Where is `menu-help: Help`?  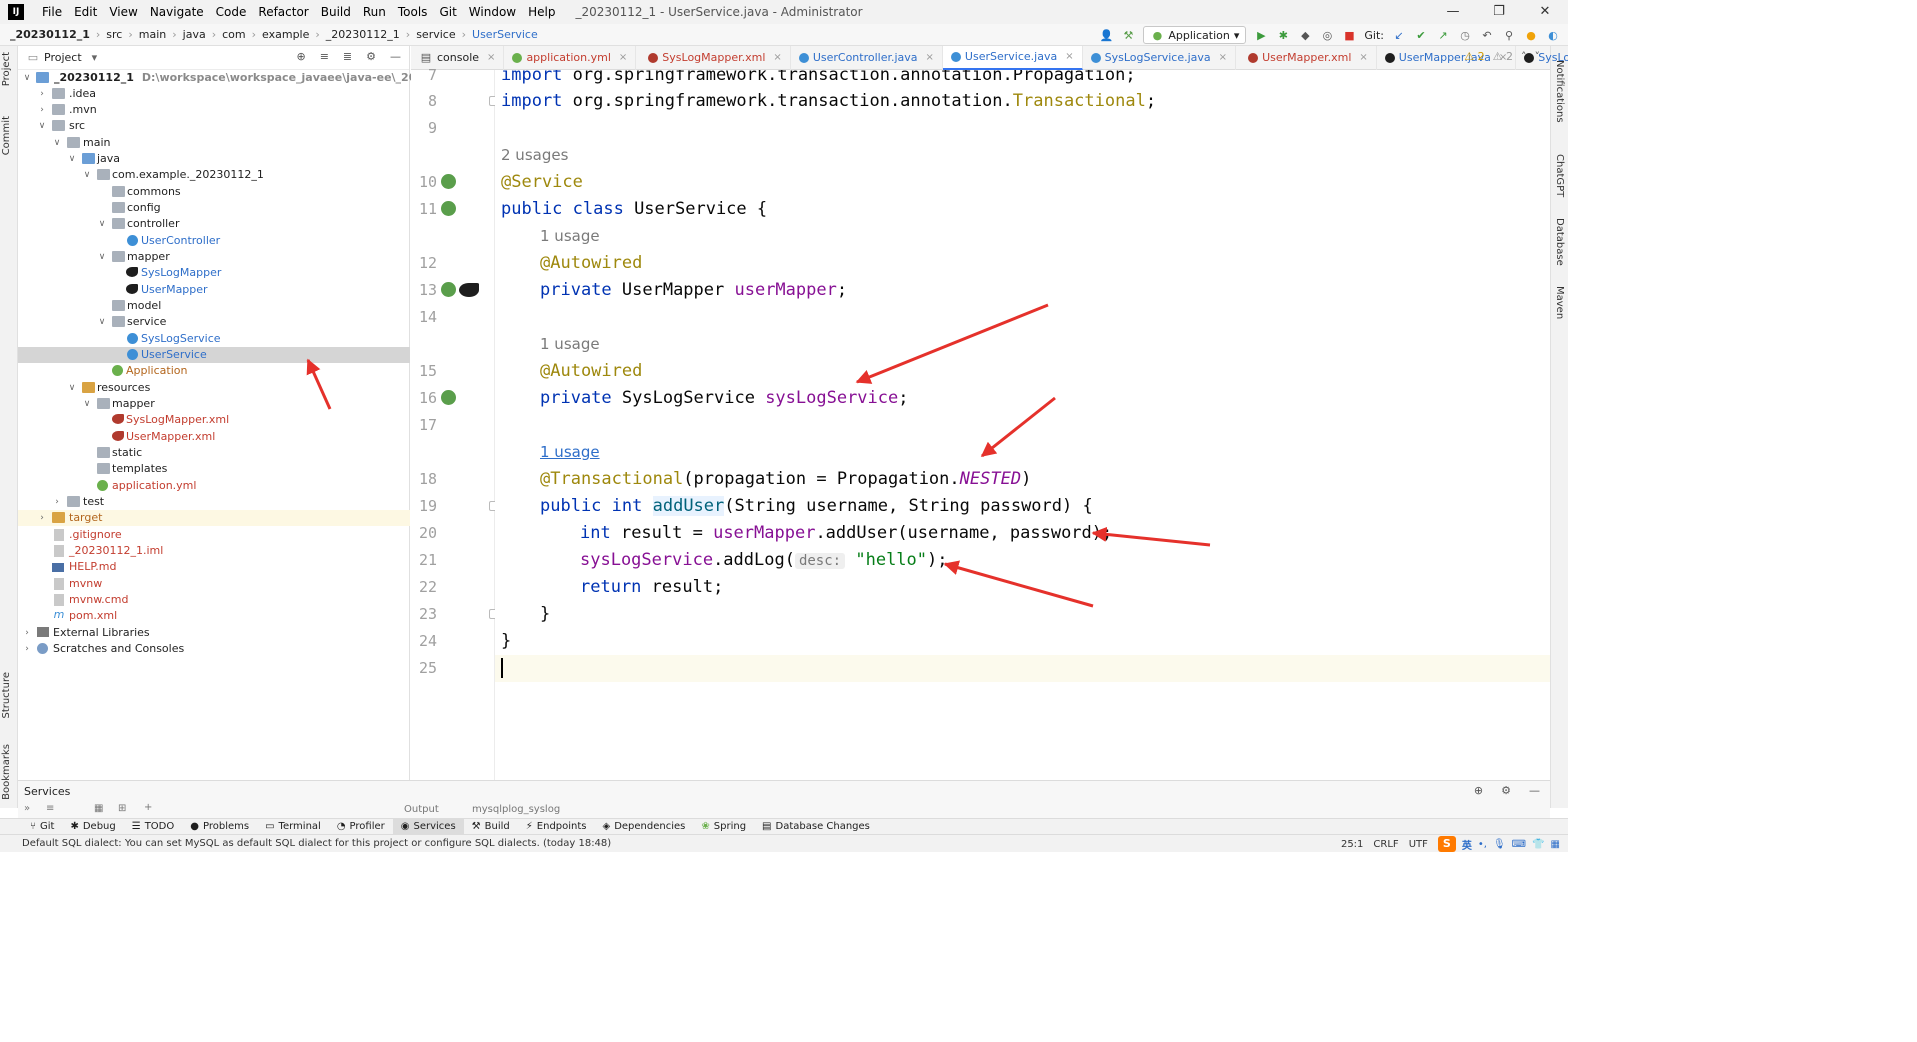
menu-help: Help is located at coordinates (541, 12).